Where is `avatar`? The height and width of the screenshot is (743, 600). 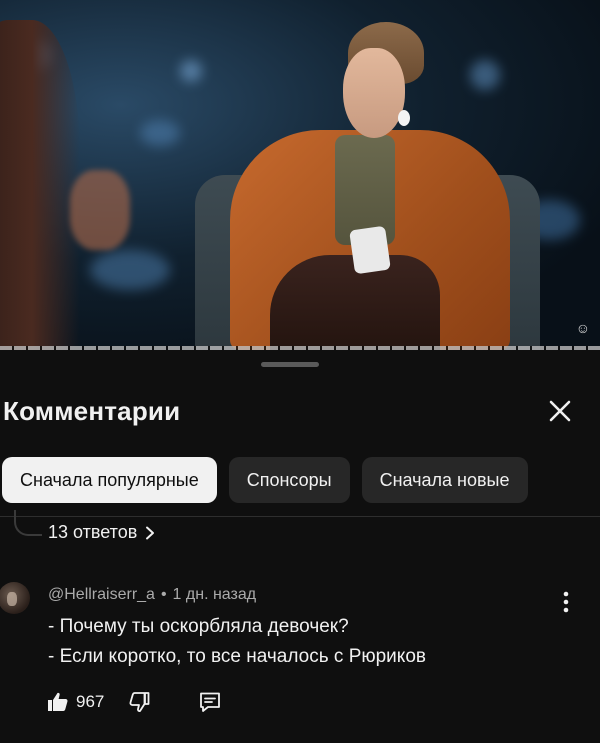 avatar is located at coordinates (15, 598).